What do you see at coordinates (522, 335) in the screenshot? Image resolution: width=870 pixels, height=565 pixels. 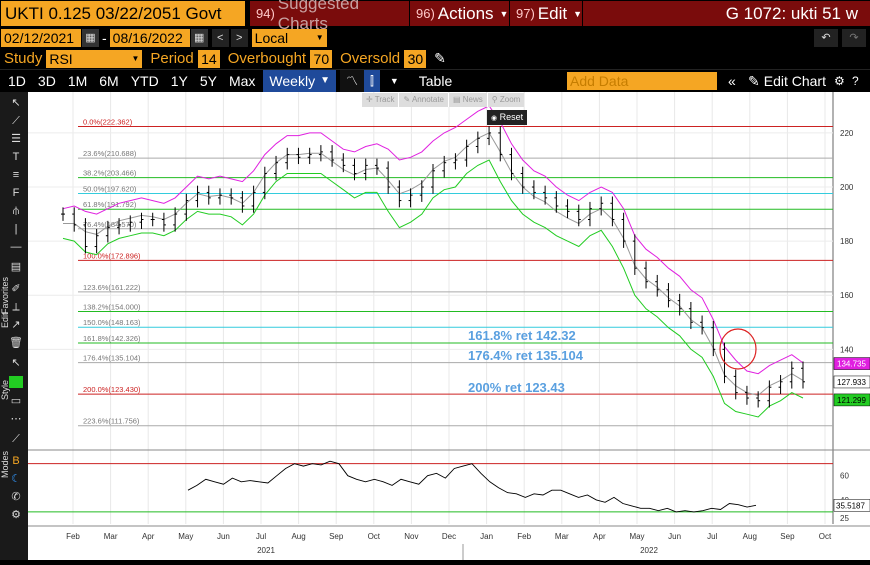 I see `retracement-annotation: 161.8% ret 142.32` at bounding box center [522, 335].